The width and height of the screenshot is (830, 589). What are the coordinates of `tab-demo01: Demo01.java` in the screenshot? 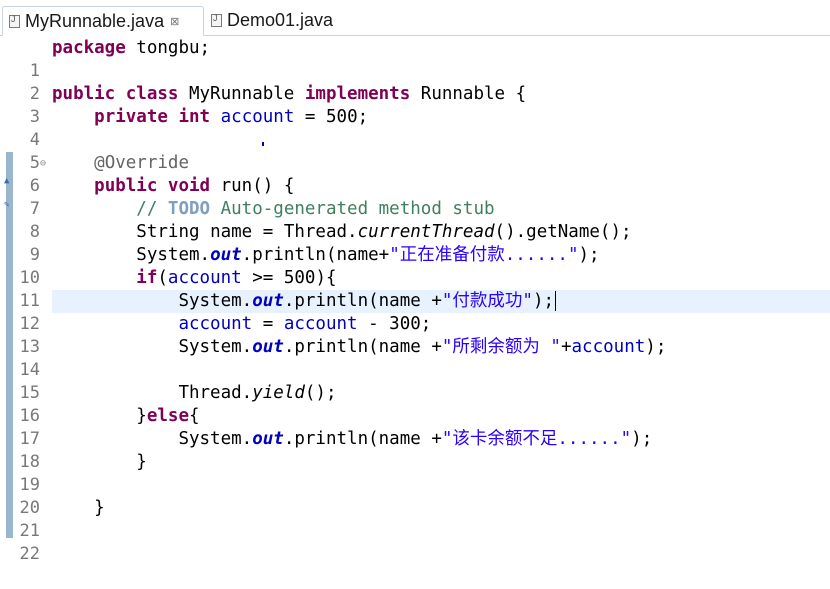 It's located at (275, 20).